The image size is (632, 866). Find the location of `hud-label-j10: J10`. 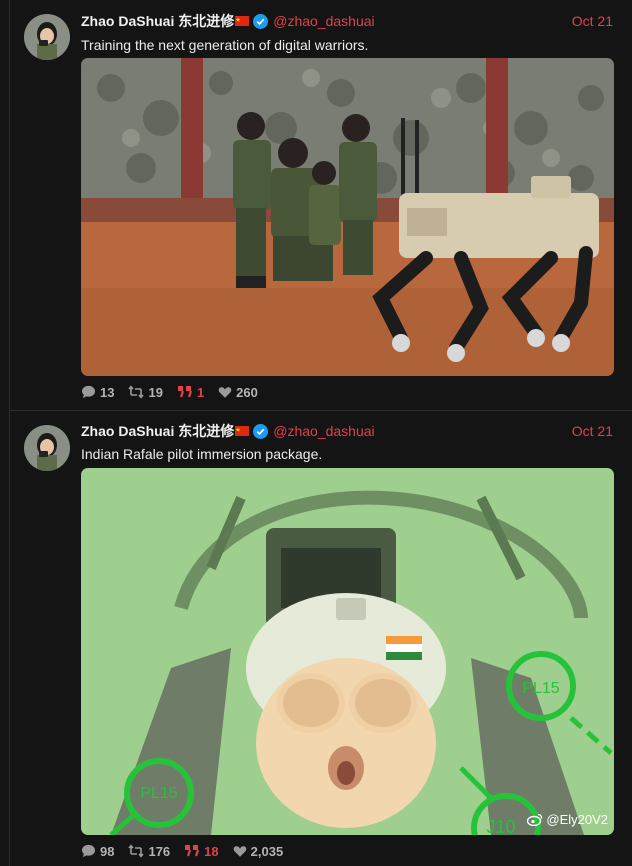

hud-label-j10: J10 is located at coordinates (500, 826).